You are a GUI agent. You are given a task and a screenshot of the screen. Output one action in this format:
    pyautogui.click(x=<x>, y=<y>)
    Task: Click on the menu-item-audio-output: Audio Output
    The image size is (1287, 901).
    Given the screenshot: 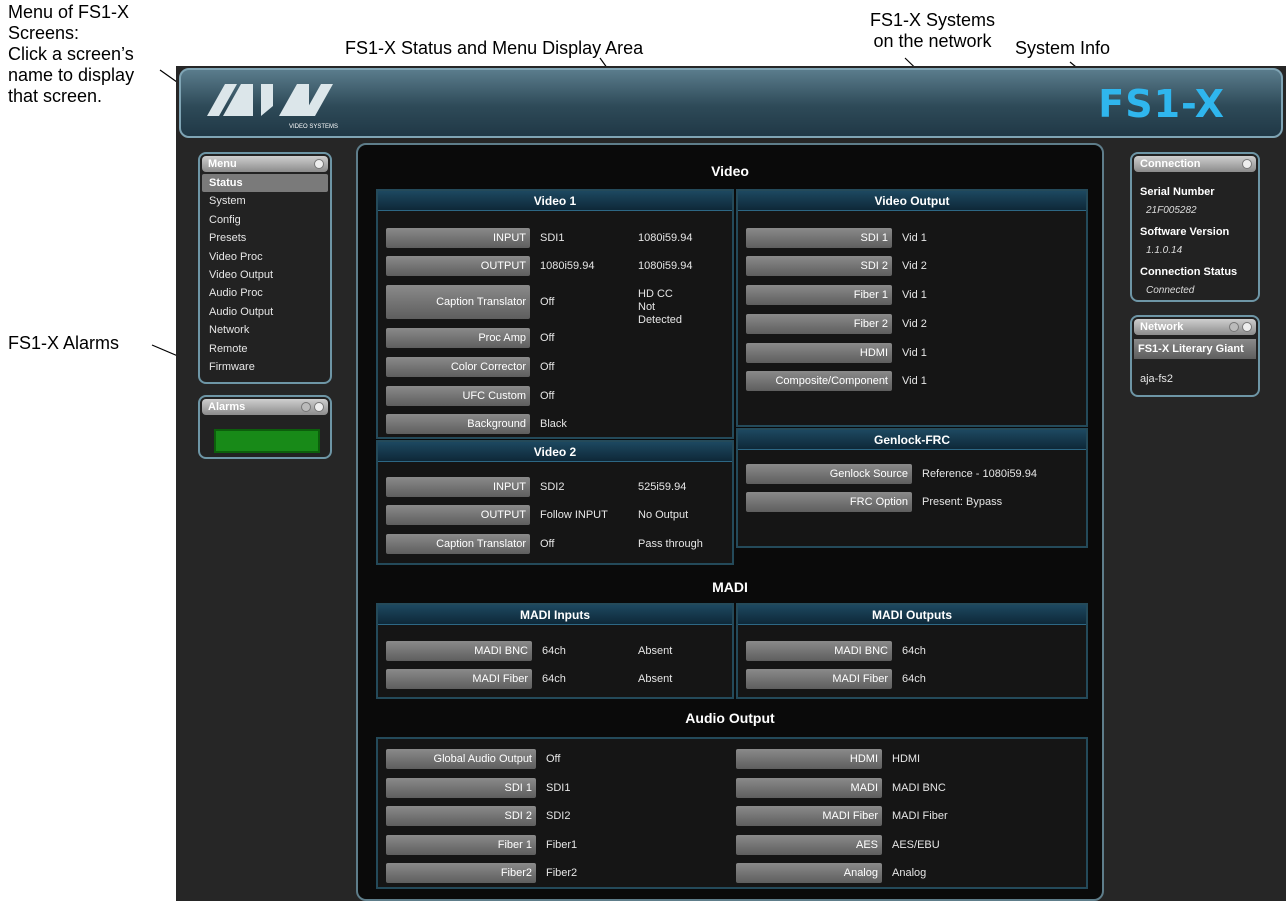 What is the action you would take?
    pyautogui.click(x=265, y=312)
    